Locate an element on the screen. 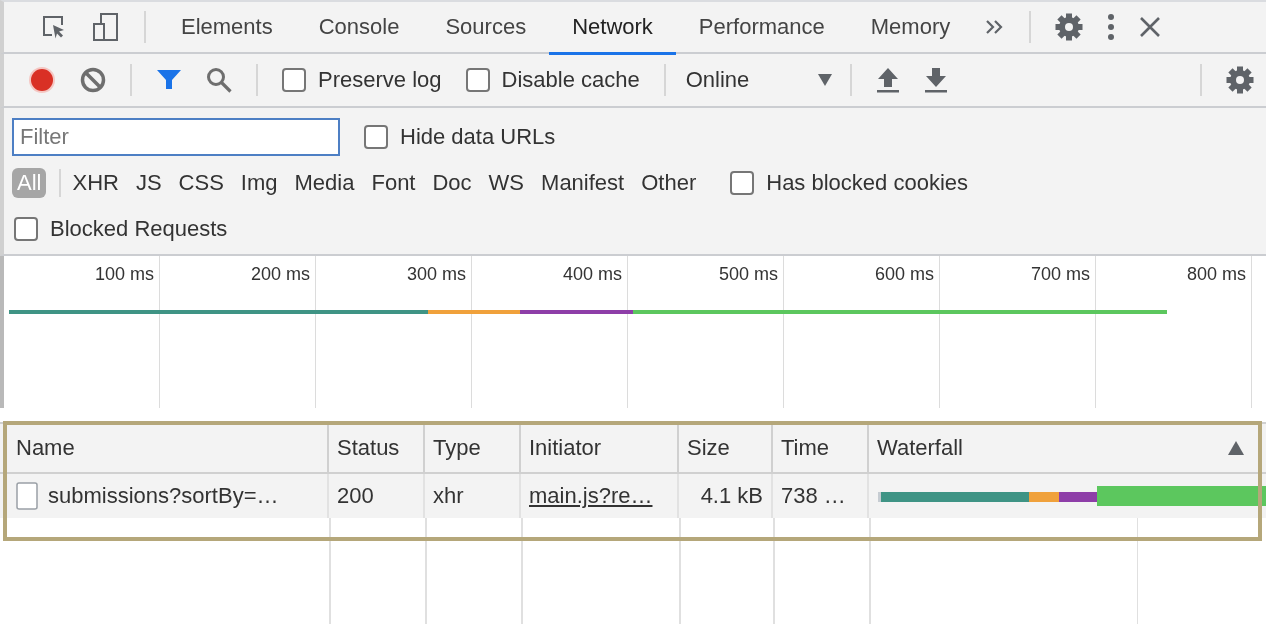  filter-field: Filter is located at coordinates (176, 137).